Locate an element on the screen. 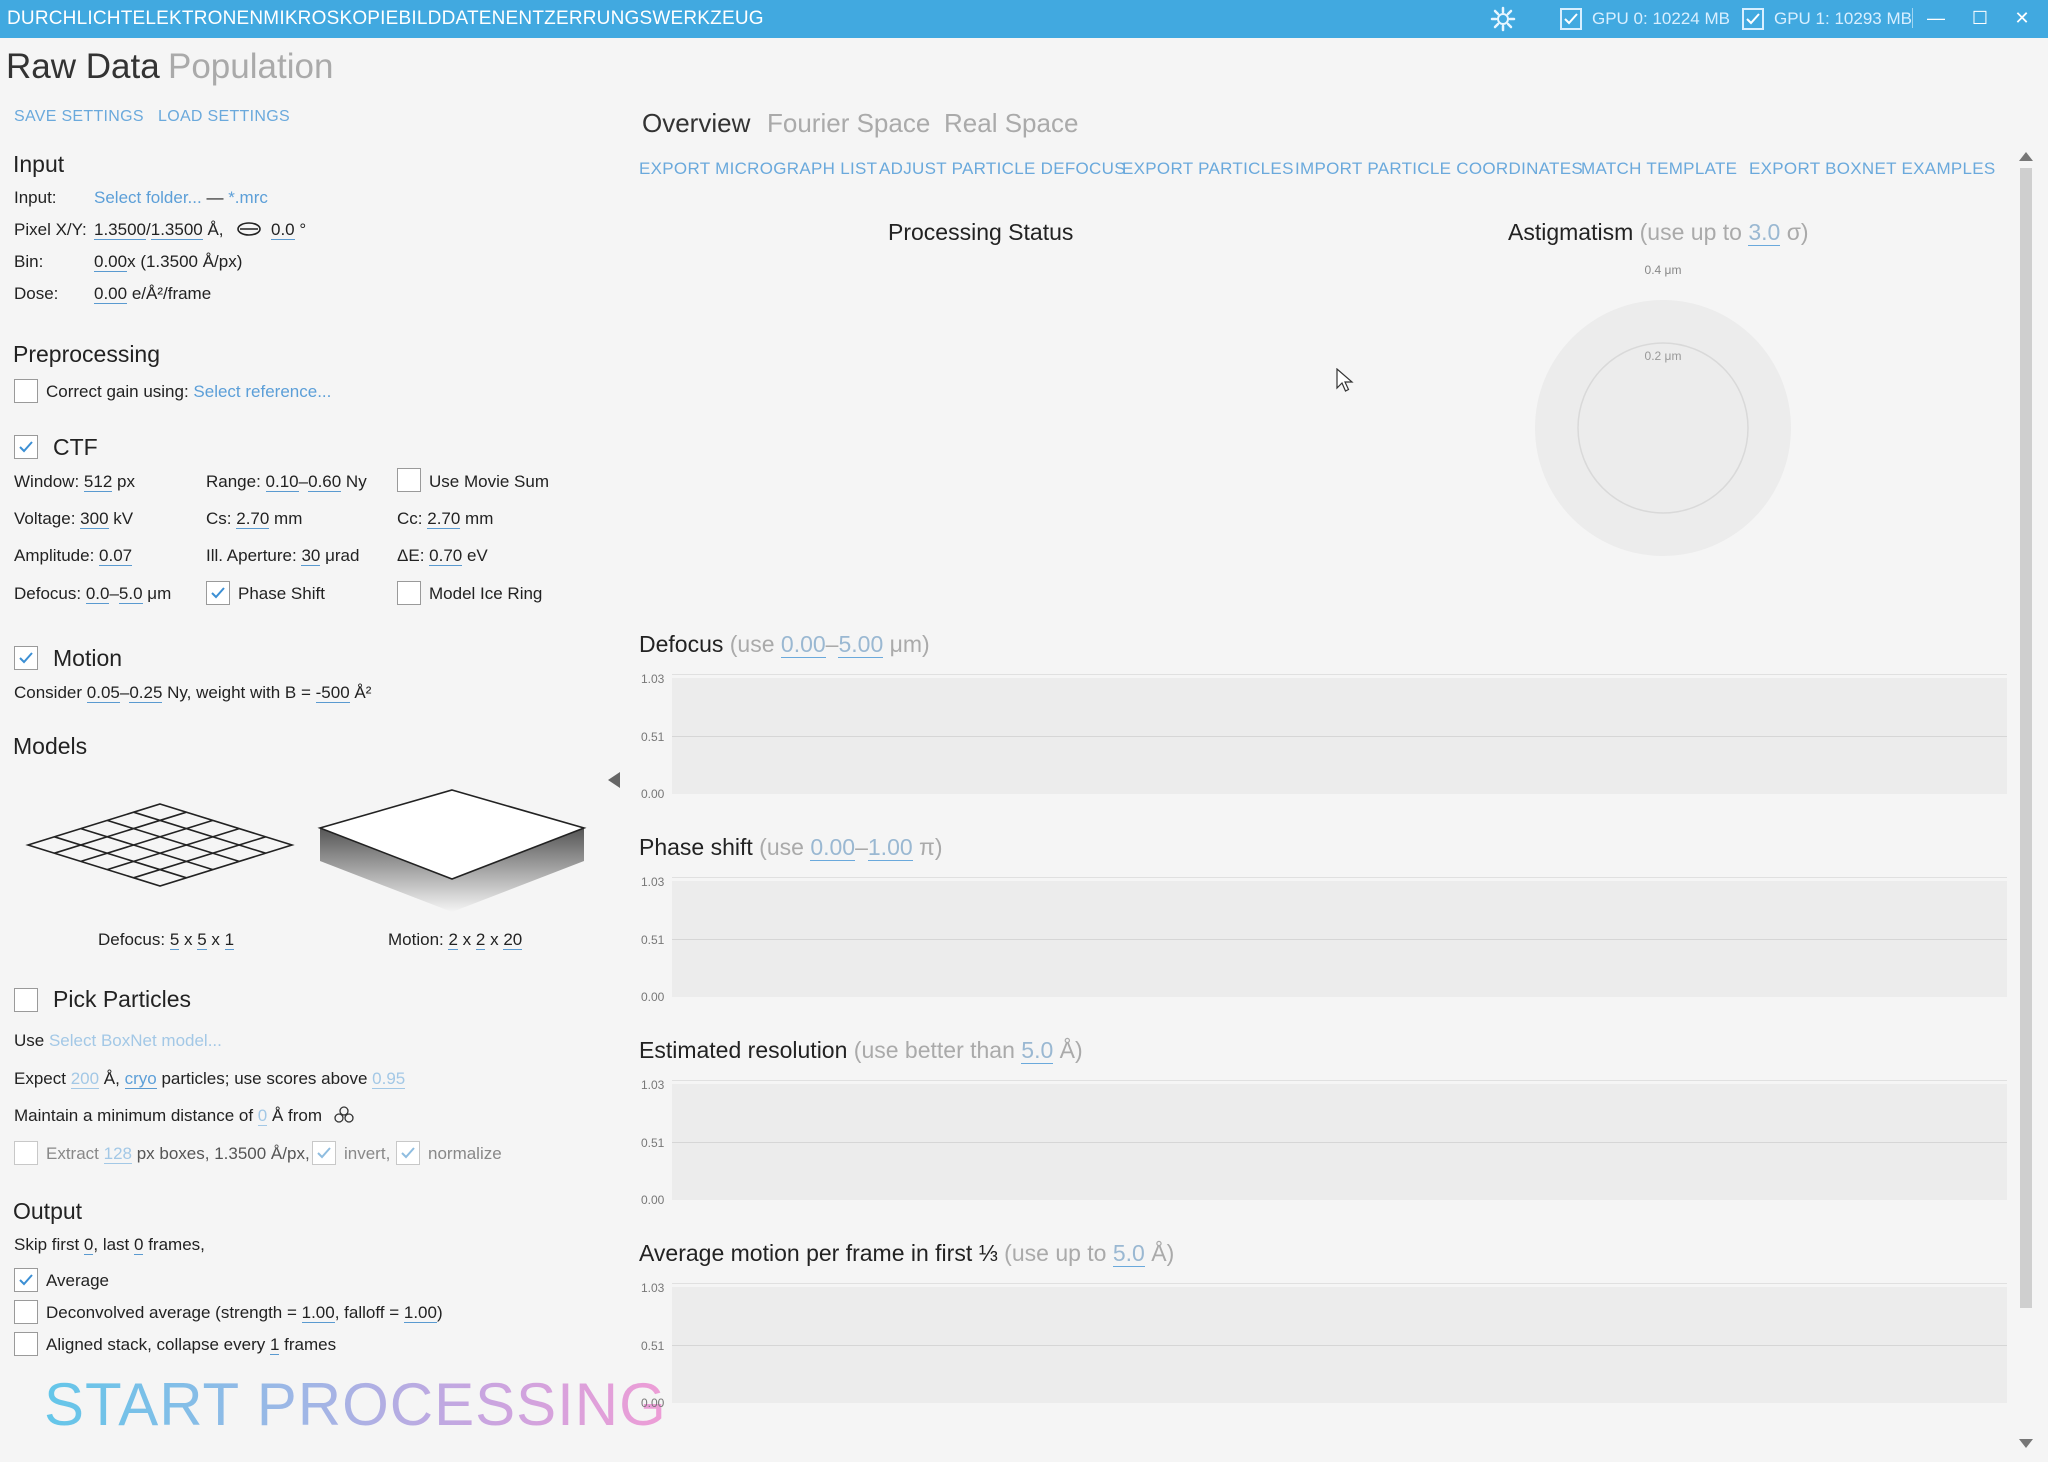  resolution-threshold-input: 5.0 is located at coordinates (1037, 1050).